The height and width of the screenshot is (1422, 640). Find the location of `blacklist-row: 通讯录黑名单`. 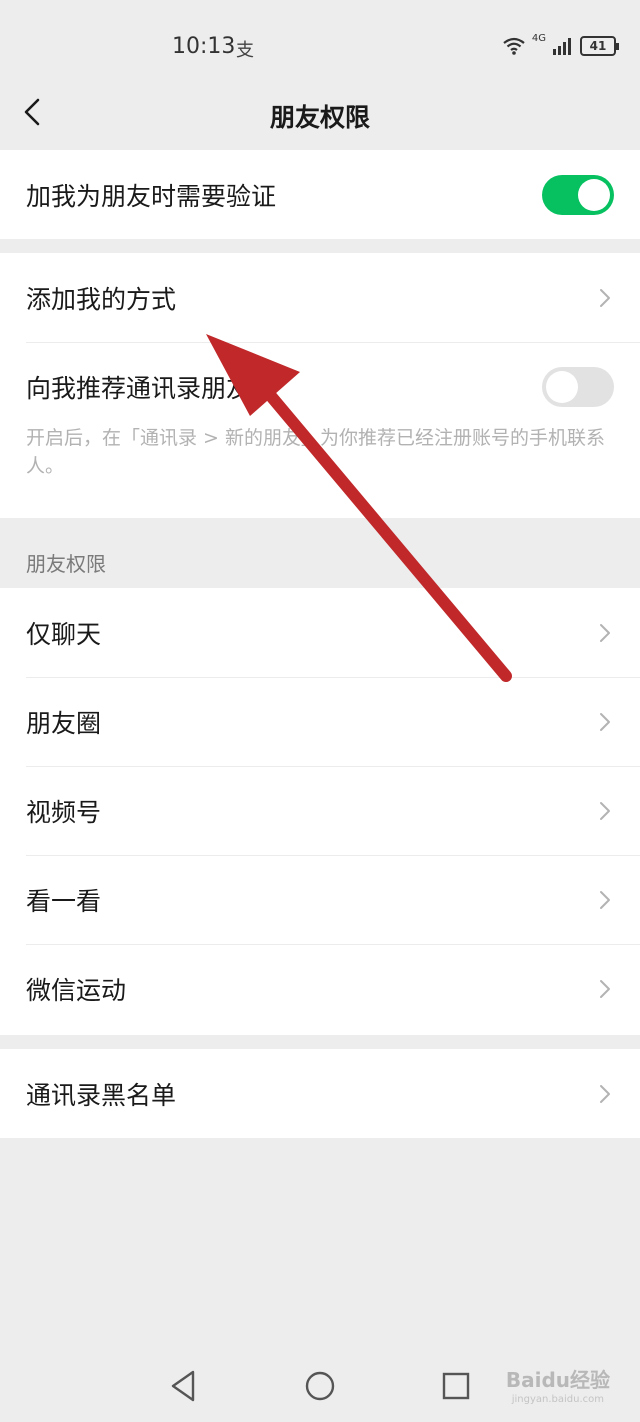

blacklist-row: 通讯录黑名单 is located at coordinates (320, 1093).